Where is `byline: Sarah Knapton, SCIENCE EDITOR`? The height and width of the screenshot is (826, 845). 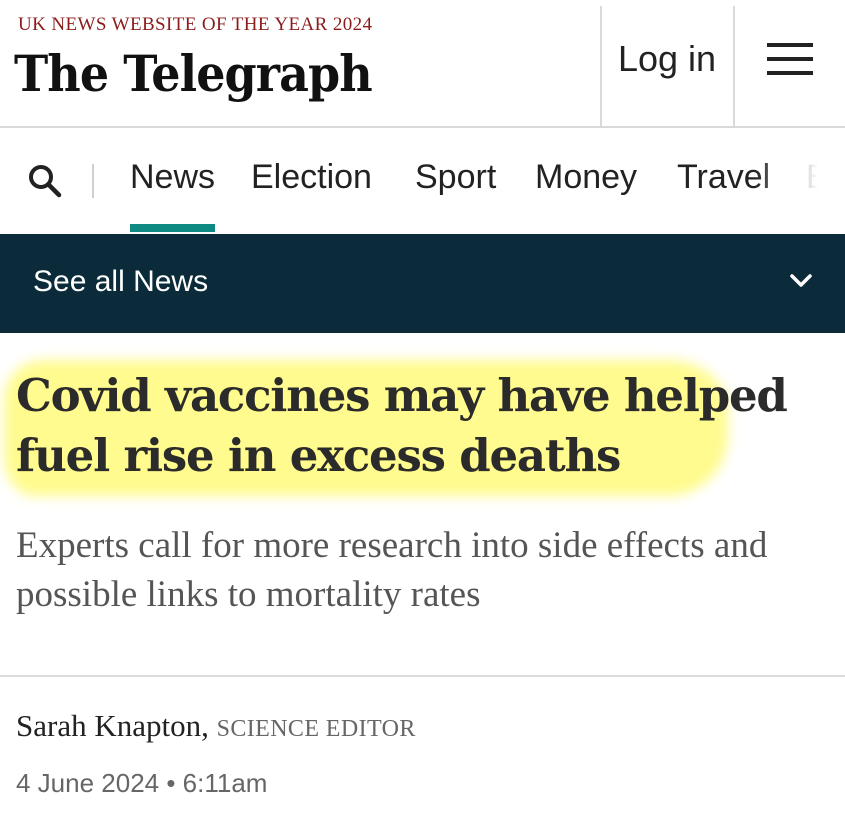 byline: Sarah Knapton, SCIENCE EDITOR is located at coordinates (216, 726).